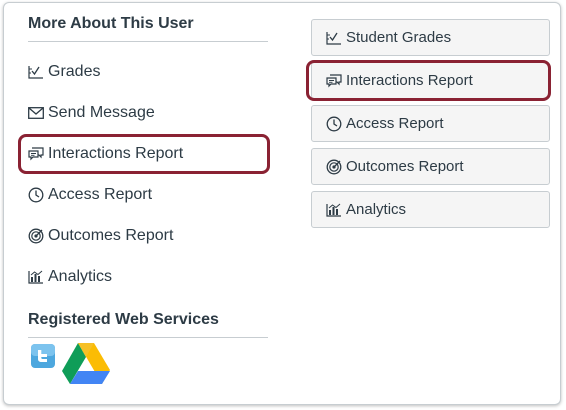 The image size is (566, 410). Describe the element at coordinates (399, 37) in the screenshot. I see `student-grades-button-label: Student Grades` at that location.